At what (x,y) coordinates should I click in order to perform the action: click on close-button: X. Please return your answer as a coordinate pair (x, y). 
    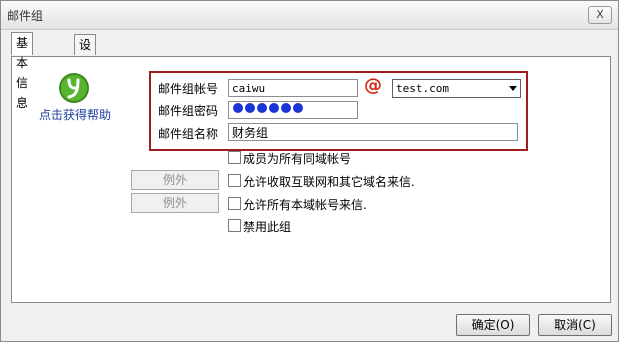
    Looking at the image, I should click on (600, 15).